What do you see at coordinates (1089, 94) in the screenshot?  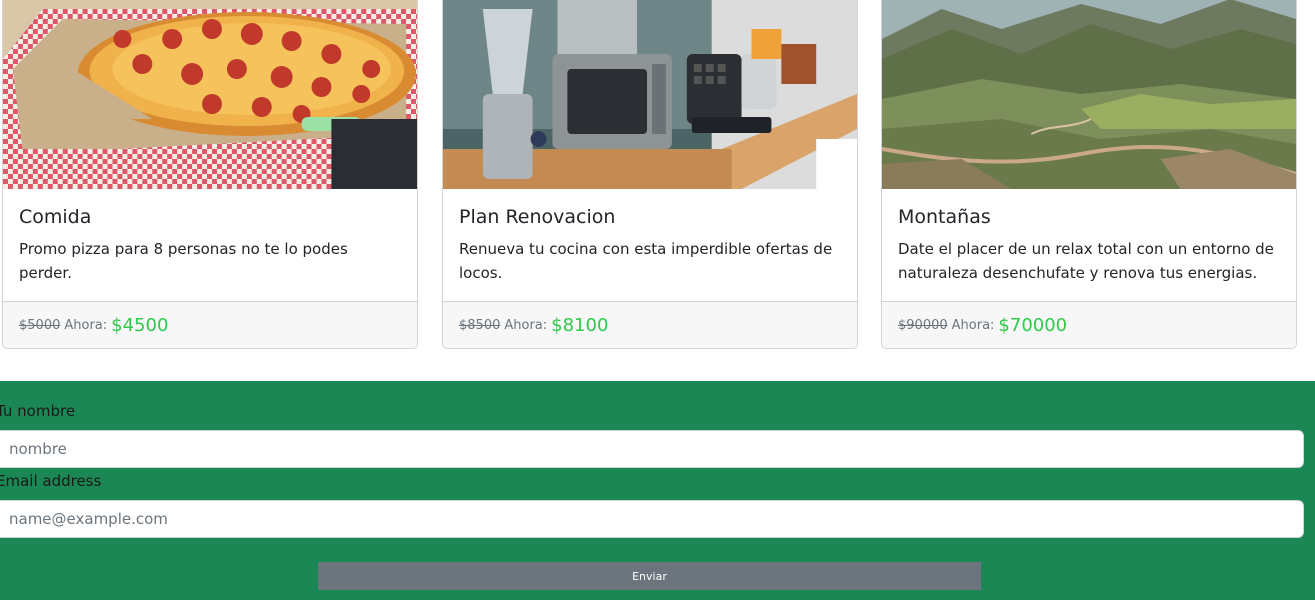 I see `mountains-image` at bounding box center [1089, 94].